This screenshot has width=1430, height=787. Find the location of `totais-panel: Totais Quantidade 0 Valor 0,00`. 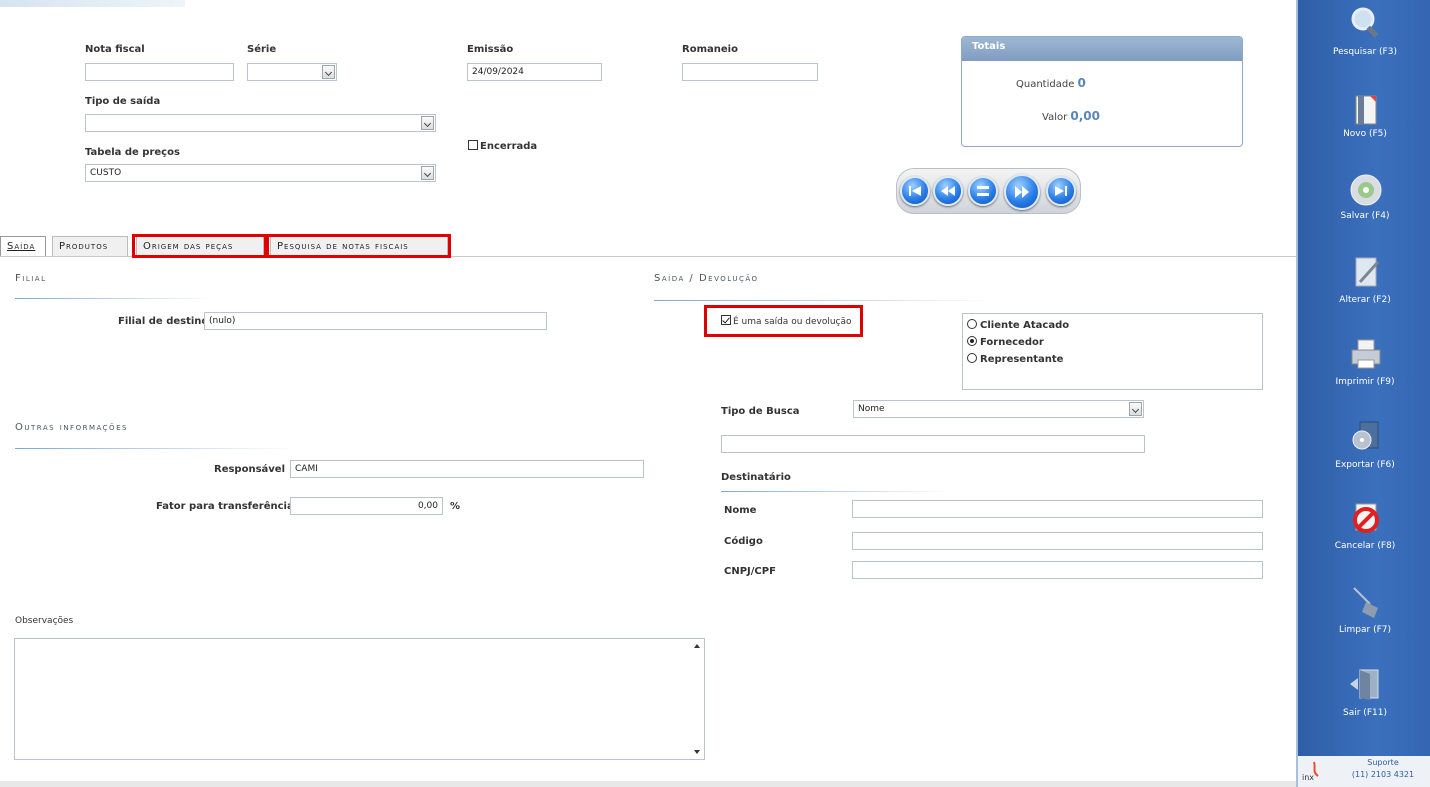

totais-panel: Totais Quantidade 0 Valor 0,00 is located at coordinates (1102, 91).